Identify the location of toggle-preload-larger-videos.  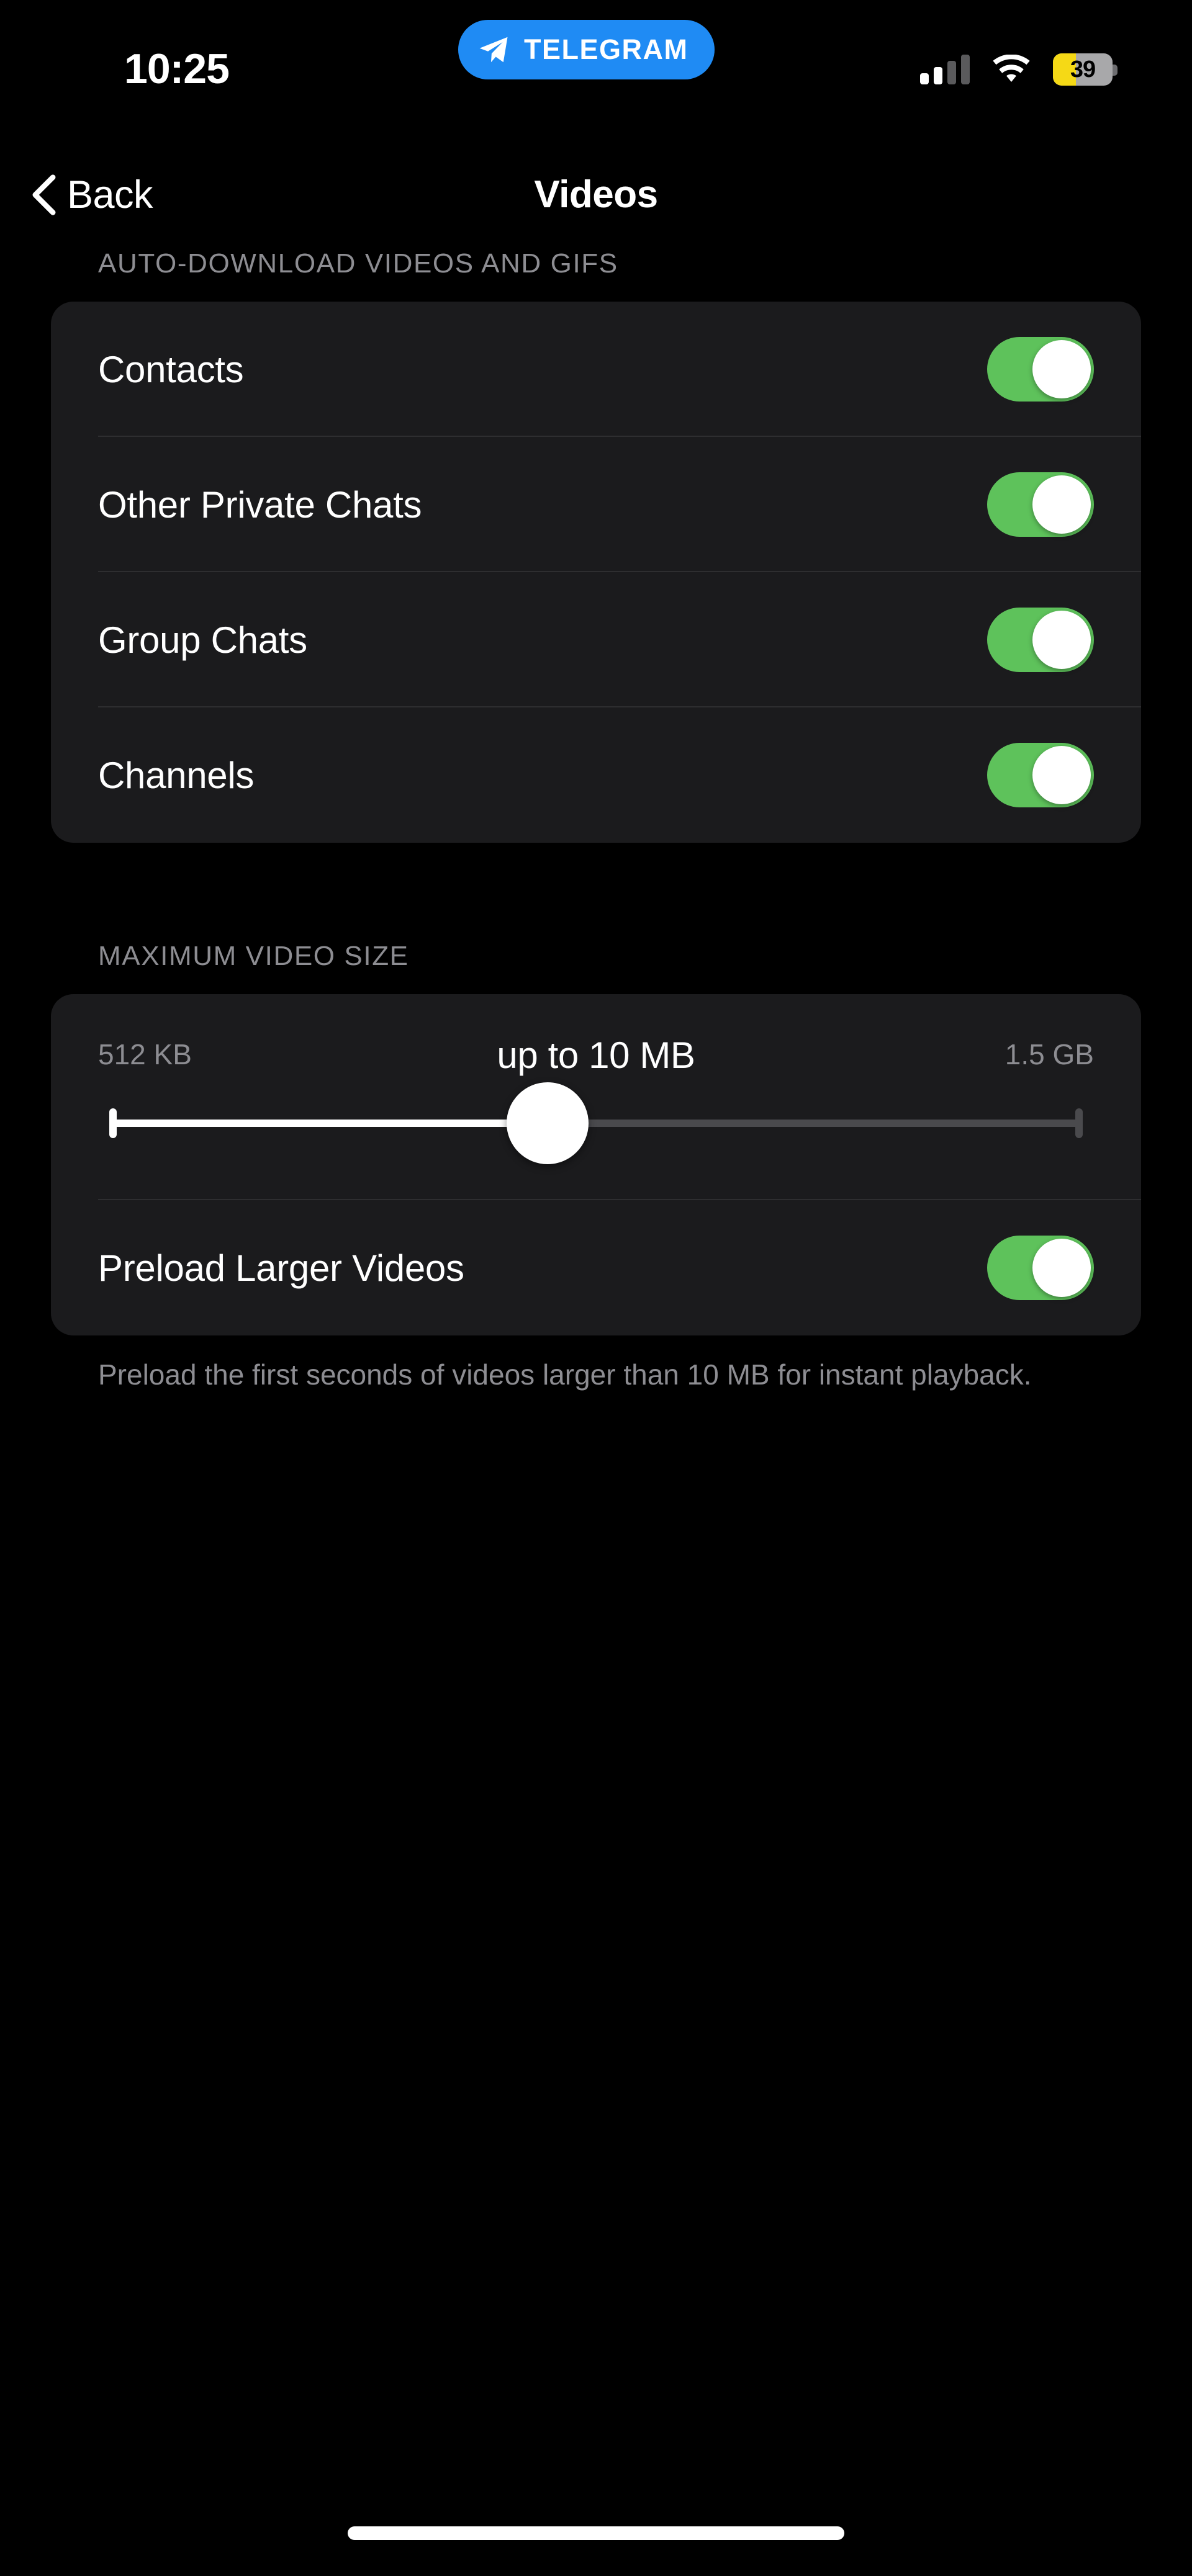
(1040, 1268).